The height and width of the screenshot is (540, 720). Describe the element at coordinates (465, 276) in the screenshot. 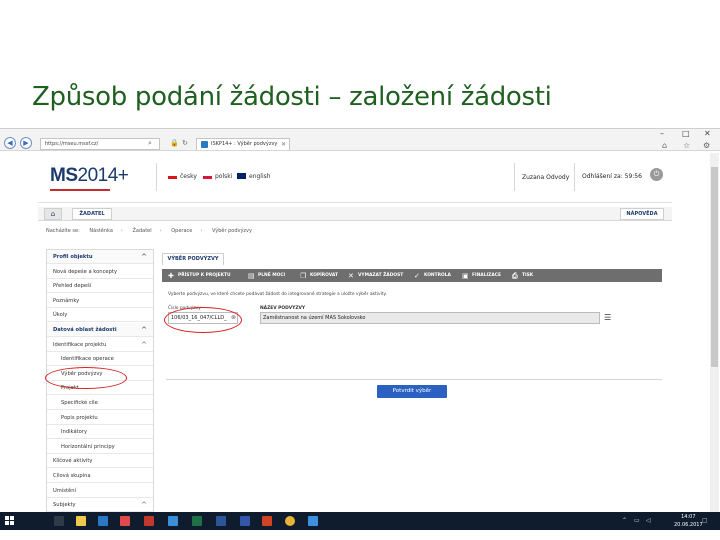

I see `finalize-icon: ▣` at that location.